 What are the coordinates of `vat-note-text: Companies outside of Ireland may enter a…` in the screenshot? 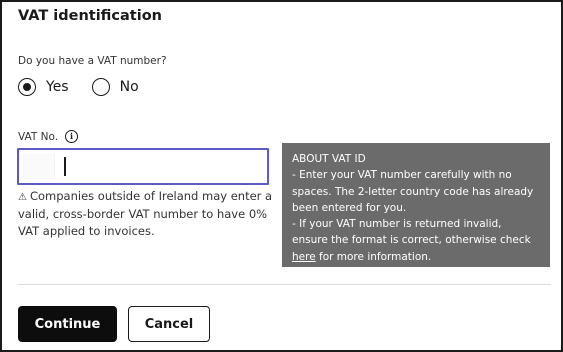 It's located at (145, 213).